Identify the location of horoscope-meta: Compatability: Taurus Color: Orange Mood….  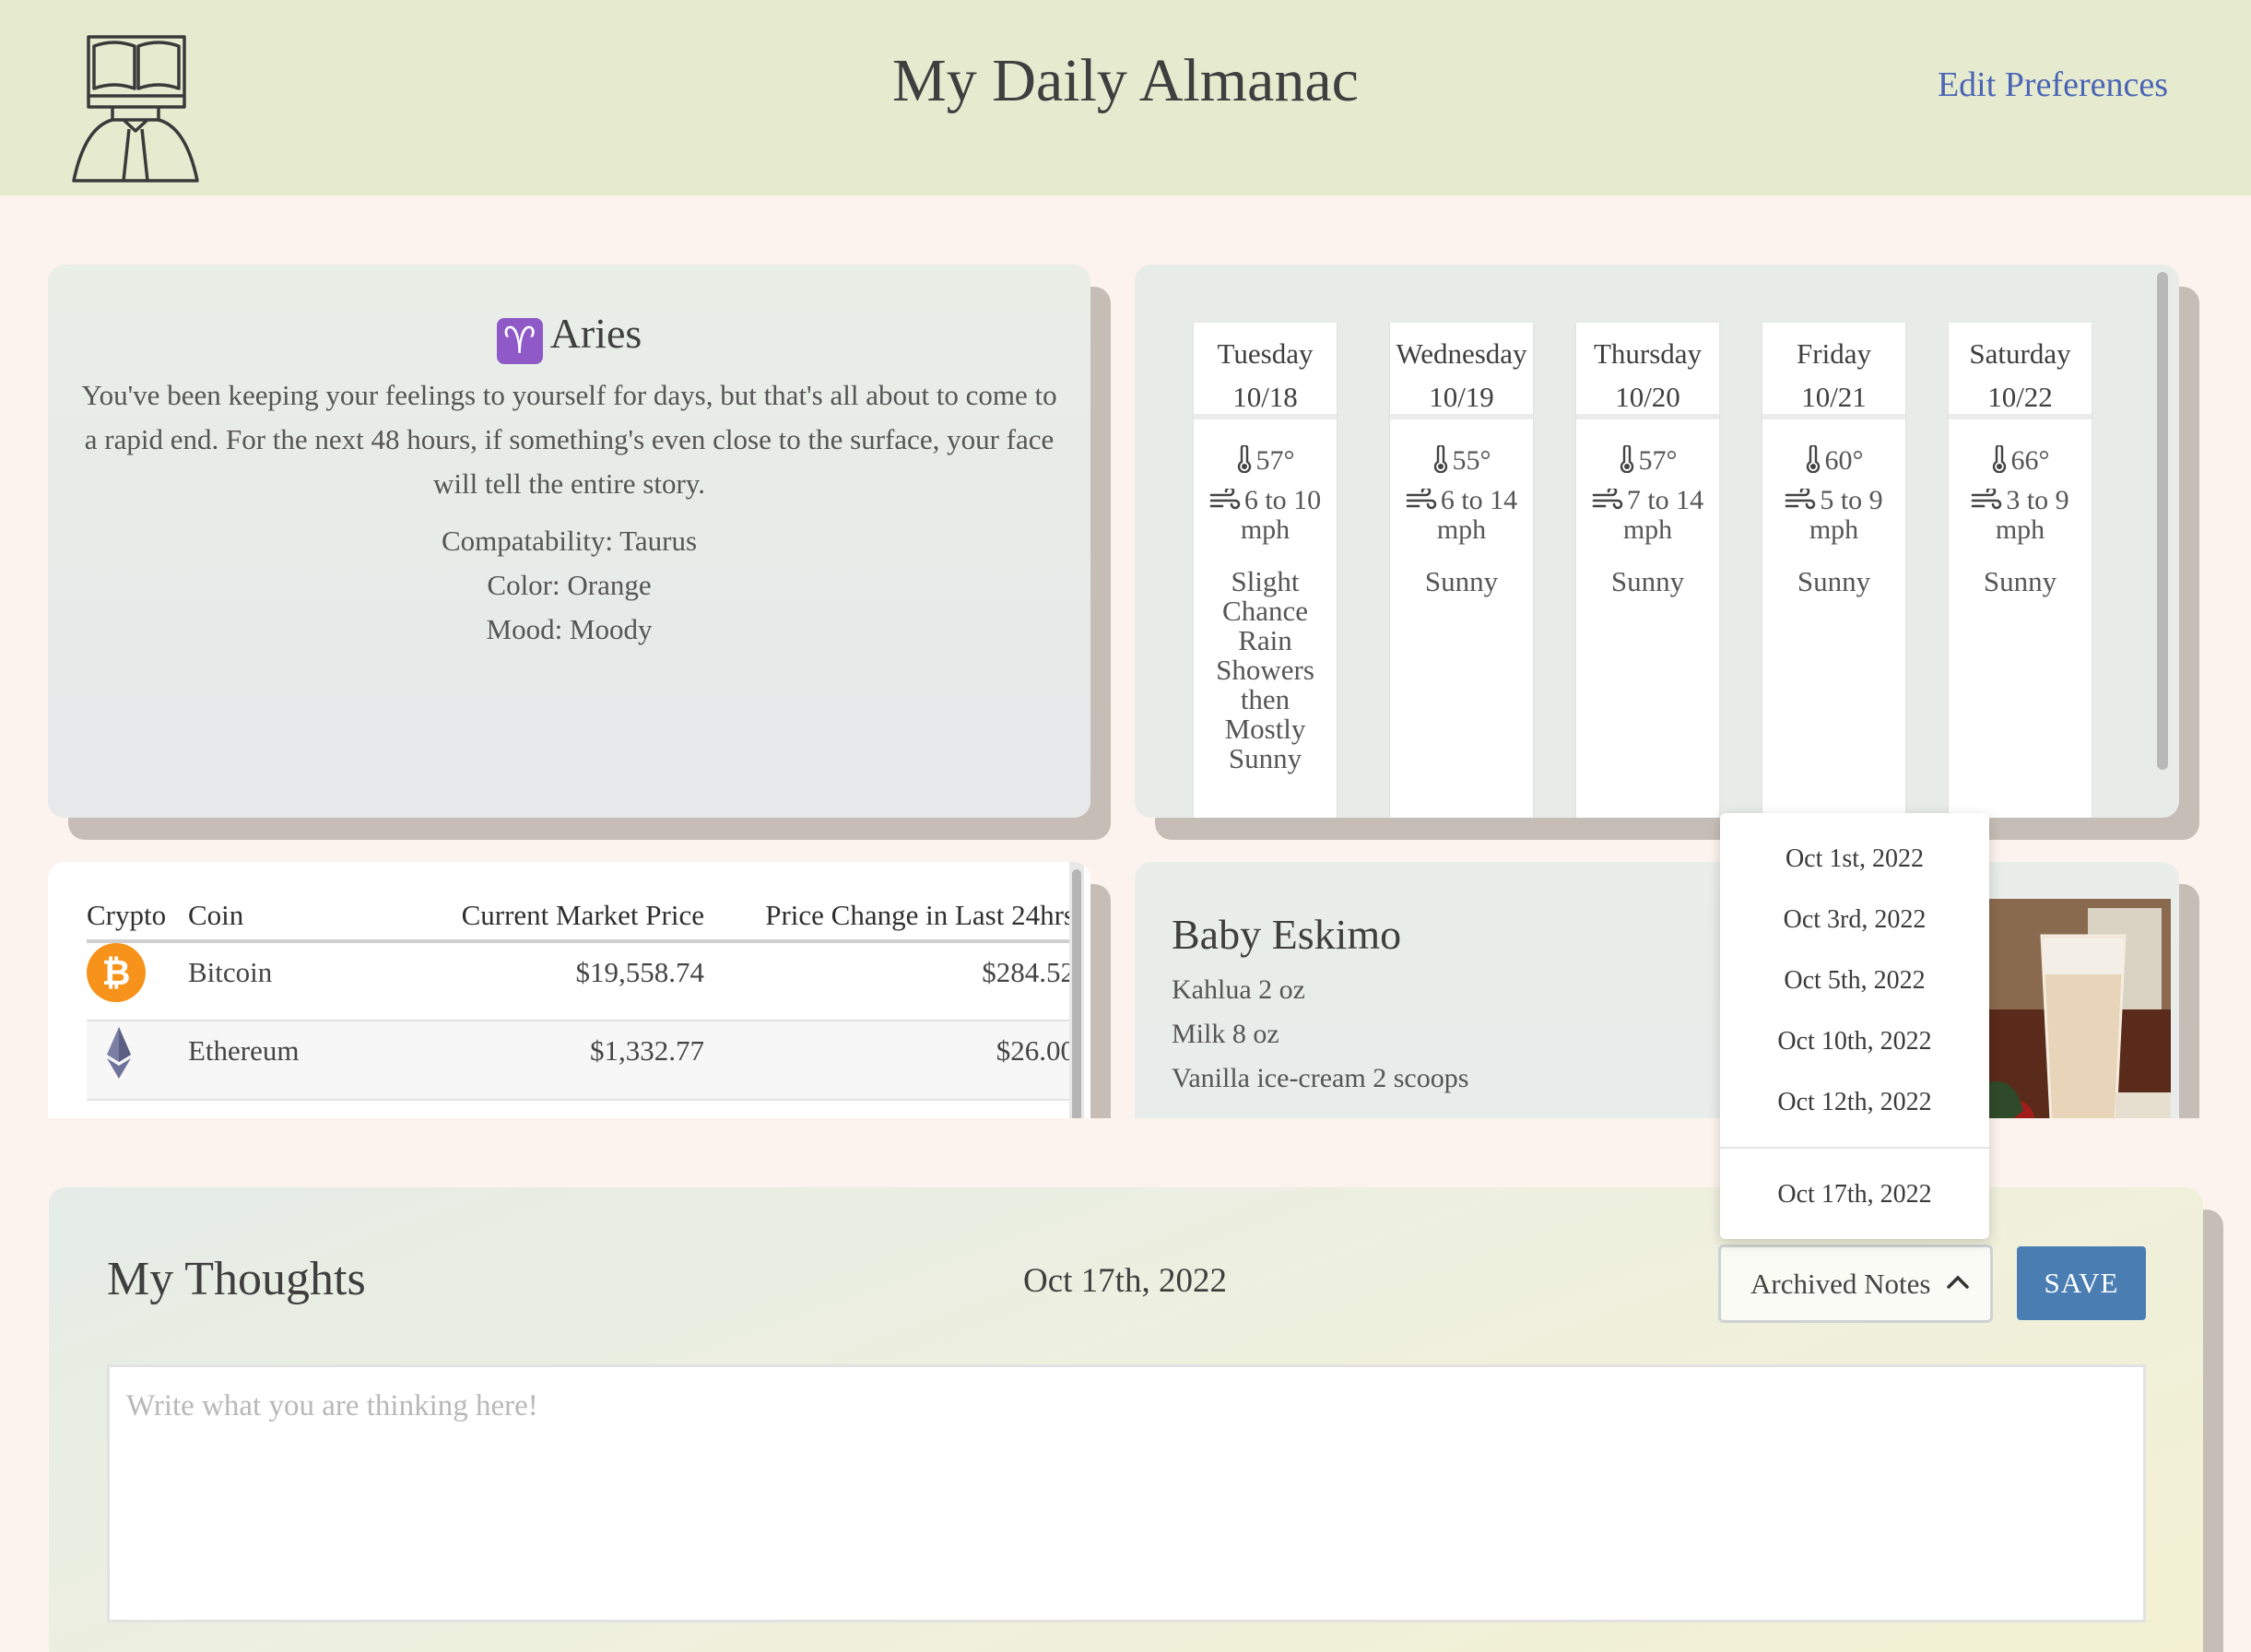
(569, 585).